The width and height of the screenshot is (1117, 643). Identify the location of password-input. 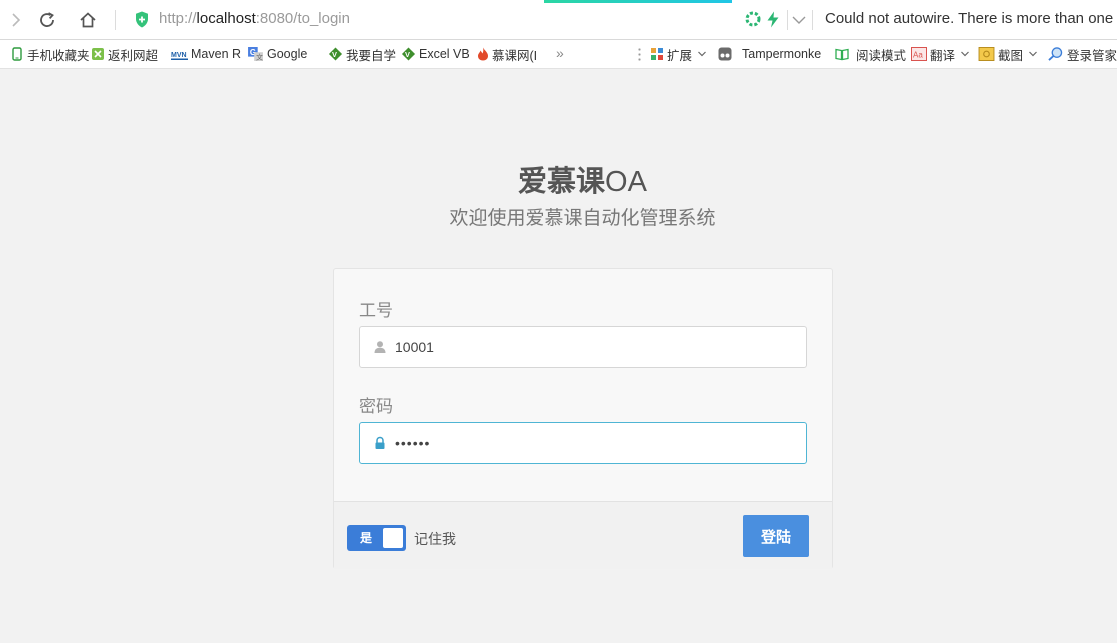
(595, 443).